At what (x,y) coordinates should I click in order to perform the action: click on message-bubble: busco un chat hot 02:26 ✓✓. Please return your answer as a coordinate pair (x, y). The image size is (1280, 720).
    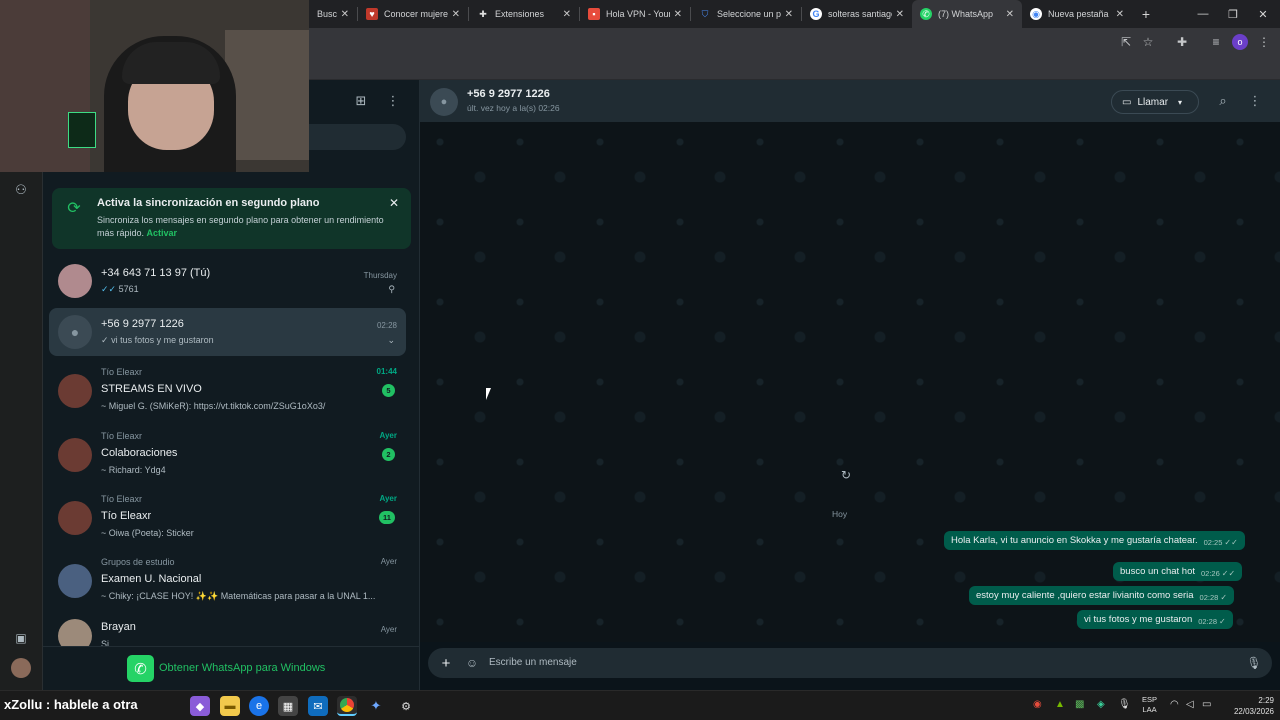
    Looking at the image, I should click on (1178, 571).